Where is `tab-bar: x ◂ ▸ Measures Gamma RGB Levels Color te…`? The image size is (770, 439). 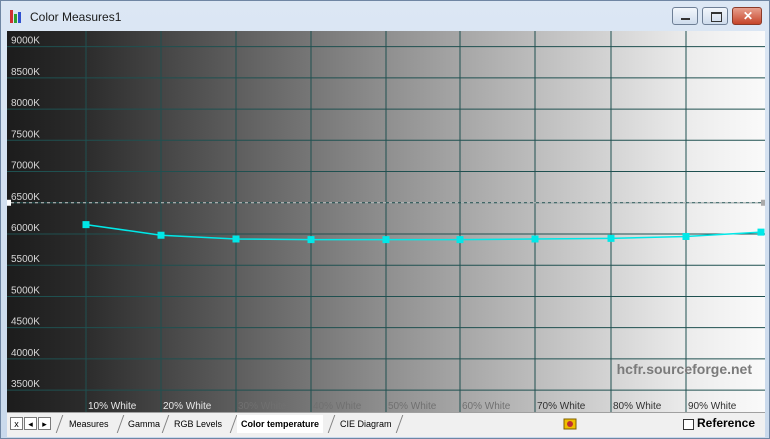 tab-bar: x ◂ ▸ Measures Gamma RGB Levels Color te… is located at coordinates (386, 424).